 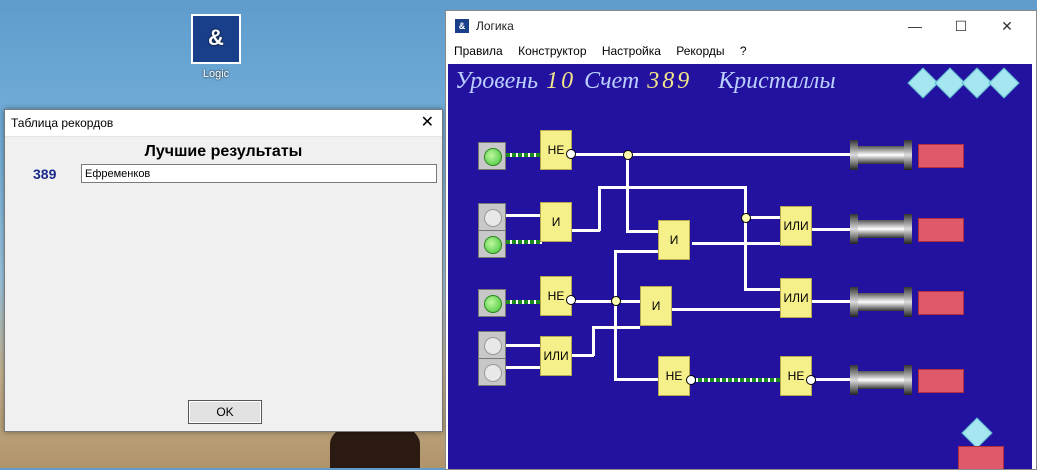 I want to click on game-titlebar: & Логика — ☐ ✕, so click(x=741, y=26).